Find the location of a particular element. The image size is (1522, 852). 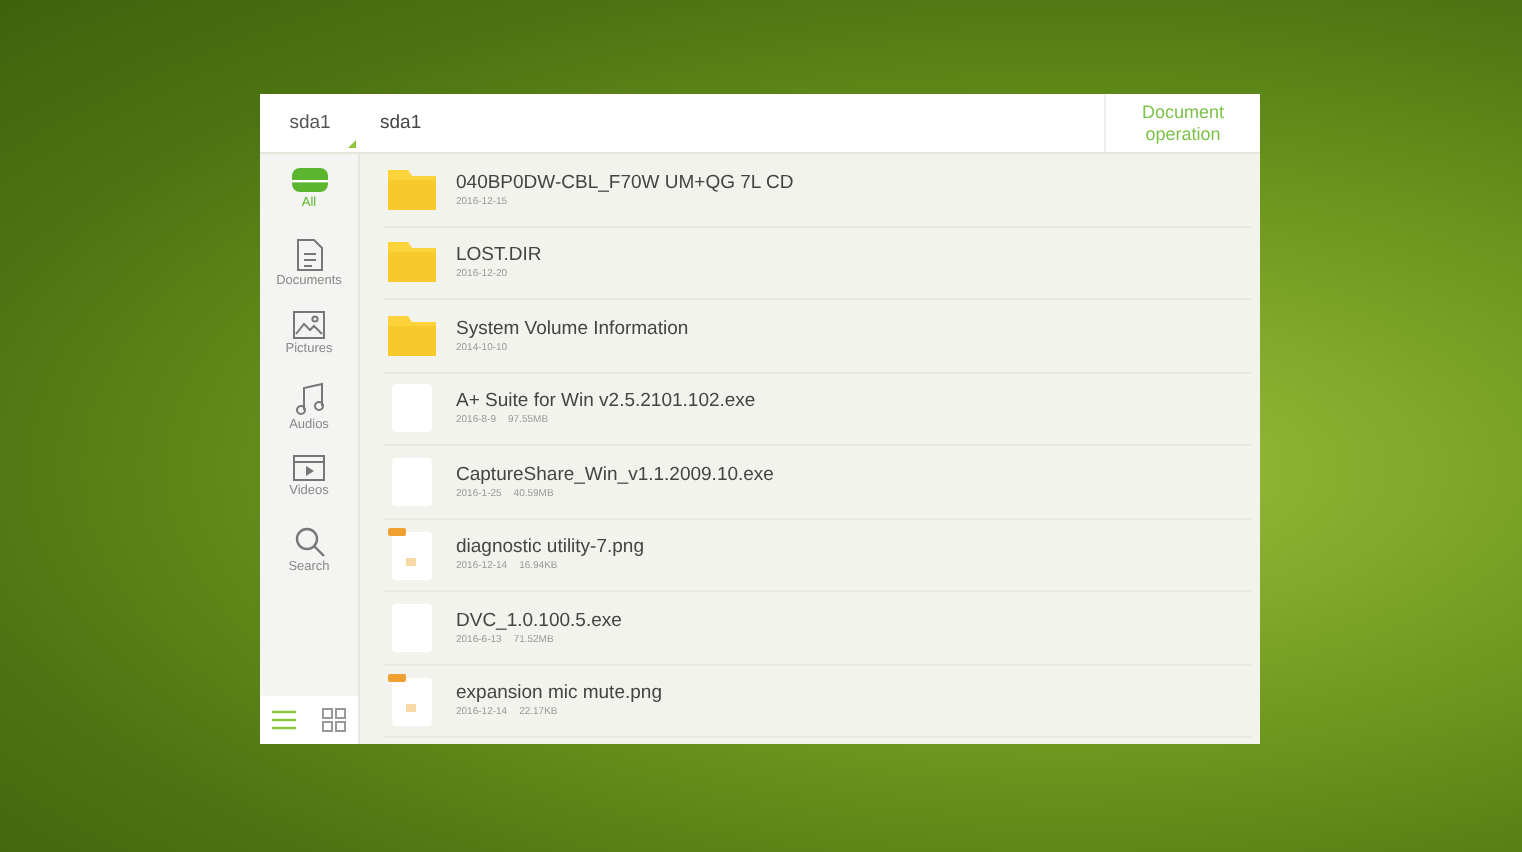

list-view-button is located at coordinates (284, 720).